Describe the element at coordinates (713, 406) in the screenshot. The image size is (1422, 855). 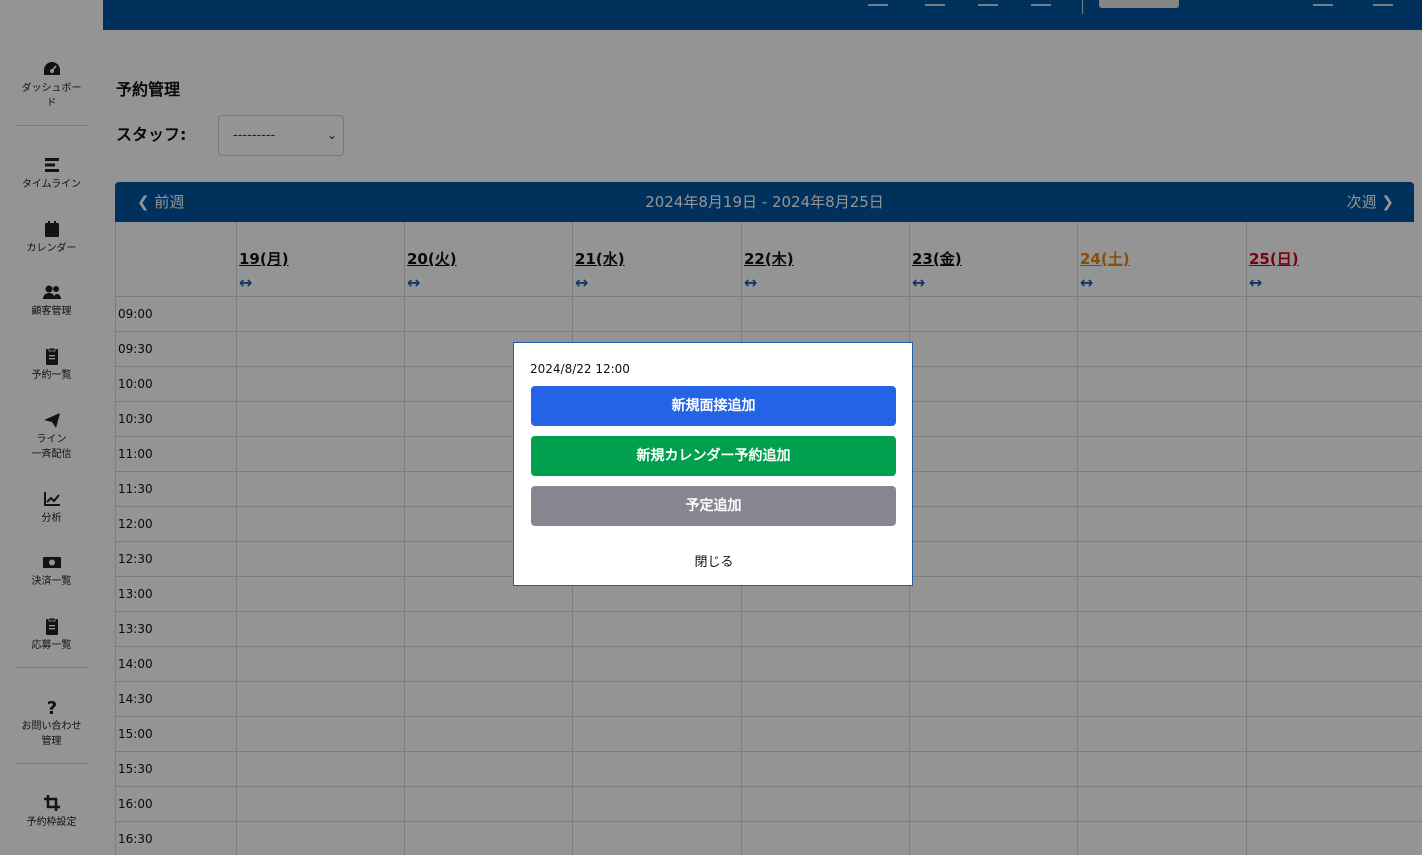
I see `add-interview-button: 新規面接追加` at that location.